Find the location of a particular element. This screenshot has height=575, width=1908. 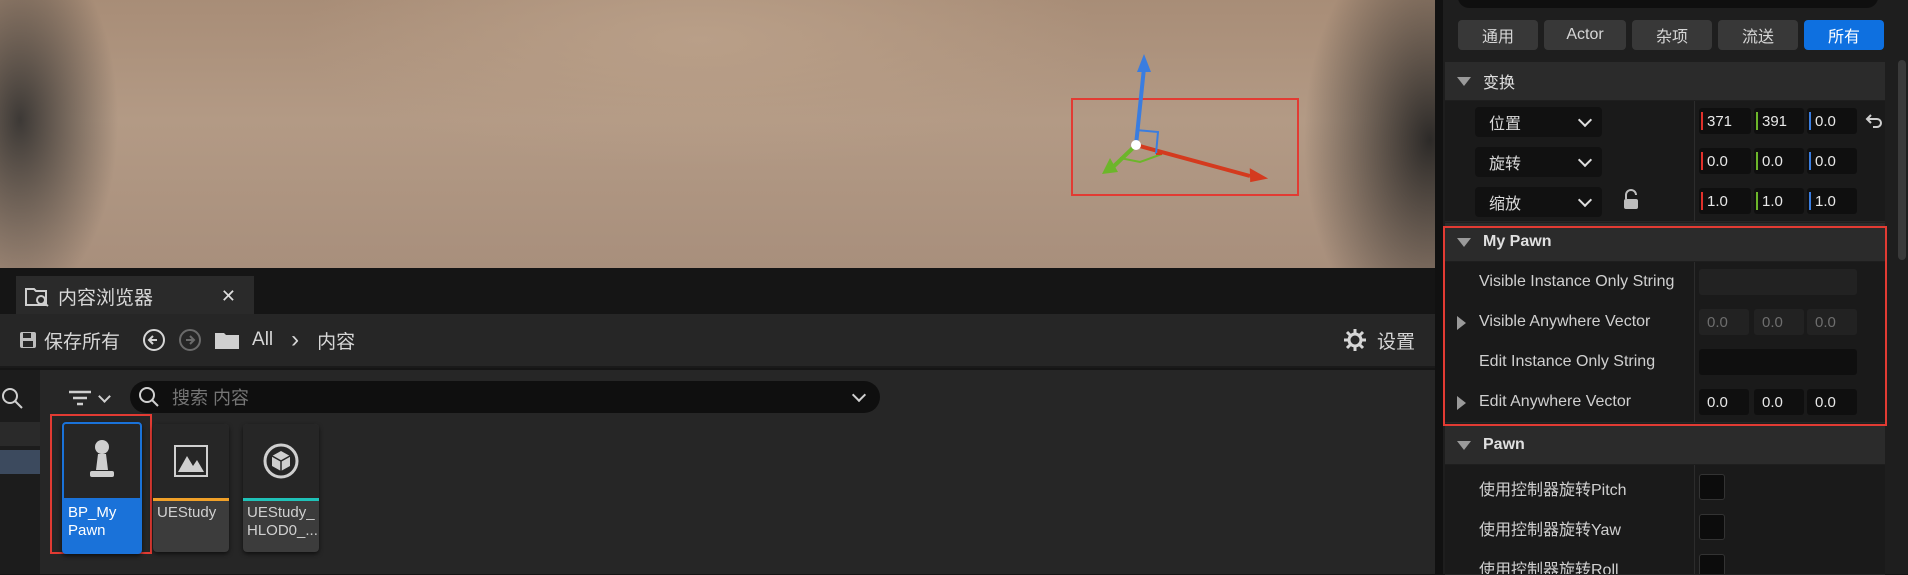

property-label: 使用控制器旋转Yaw is located at coordinates (1550, 530).